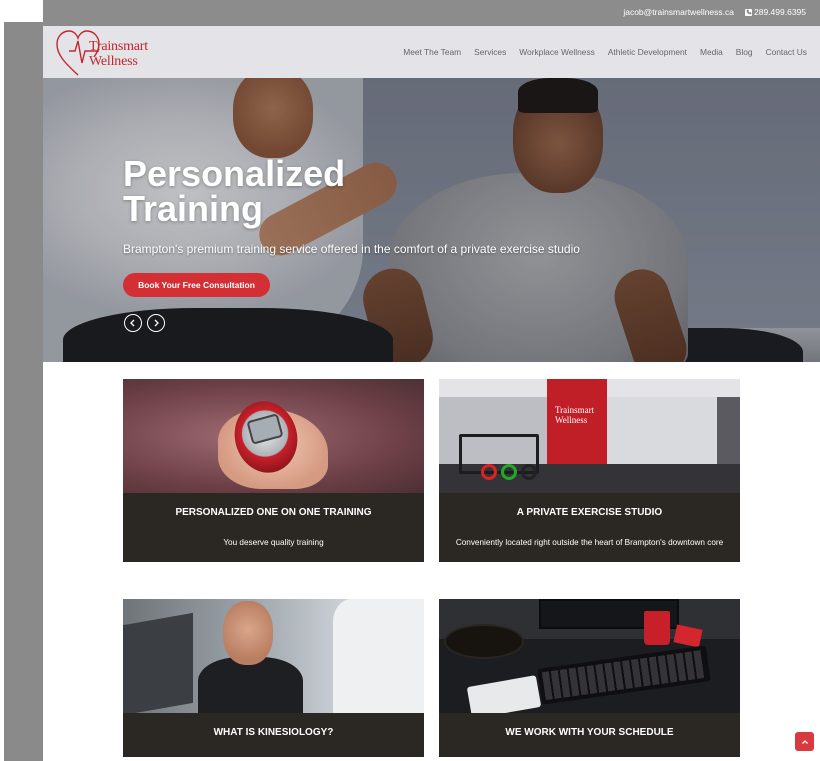 This screenshot has height=761, width=820. What do you see at coordinates (678, 12) in the screenshot?
I see `email-link: jacob@trainsmartwellness.ca` at bounding box center [678, 12].